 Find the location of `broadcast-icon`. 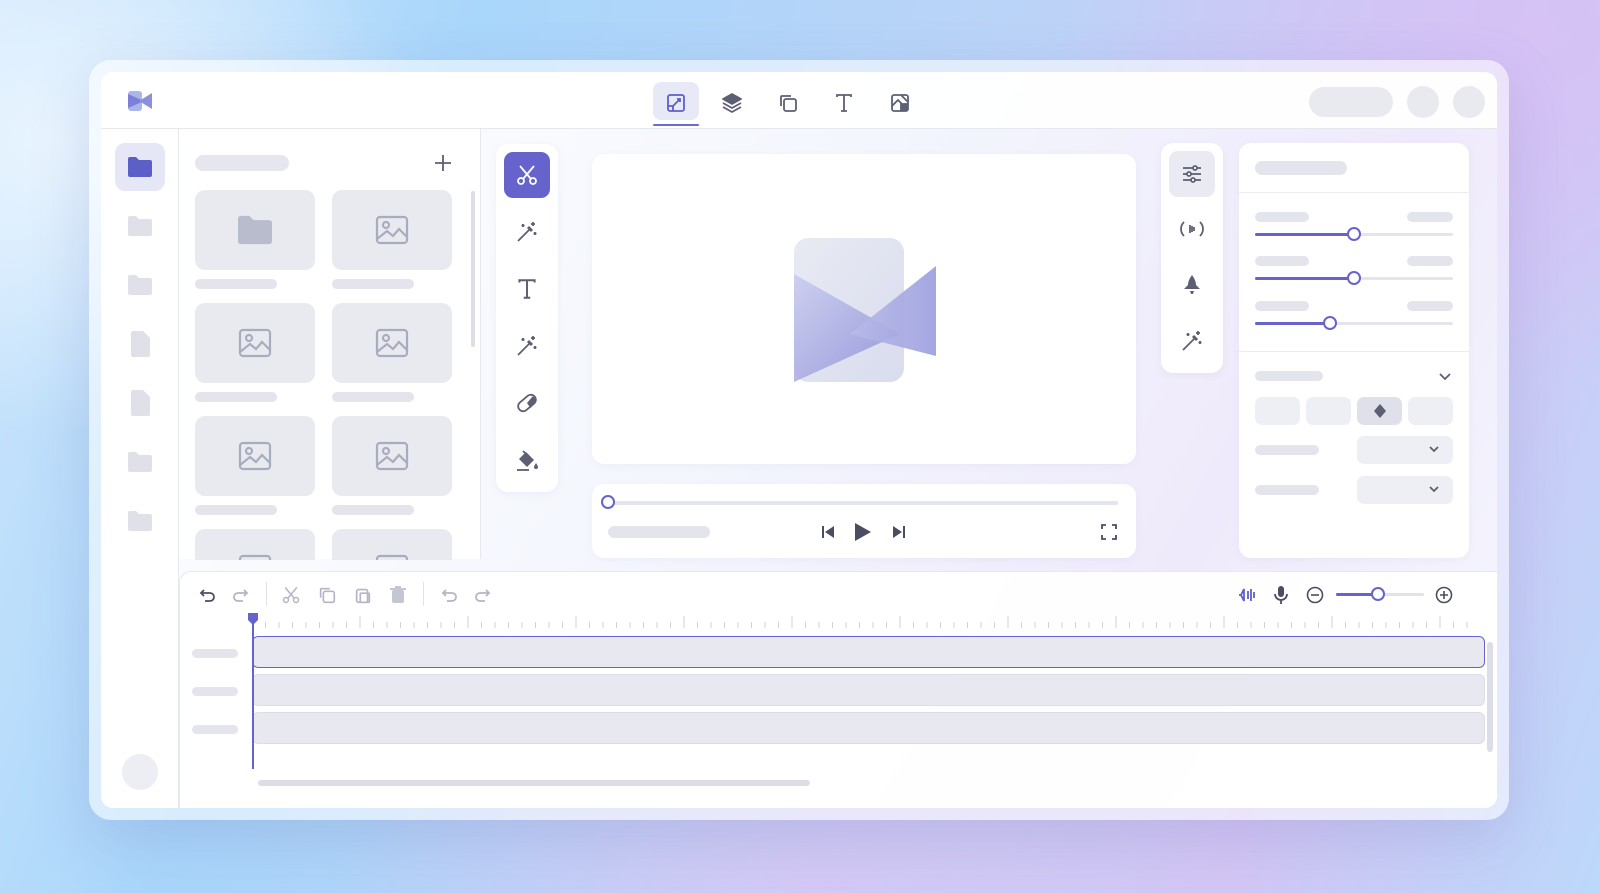

broadcast-icon is located at coordinates (1192, 229).